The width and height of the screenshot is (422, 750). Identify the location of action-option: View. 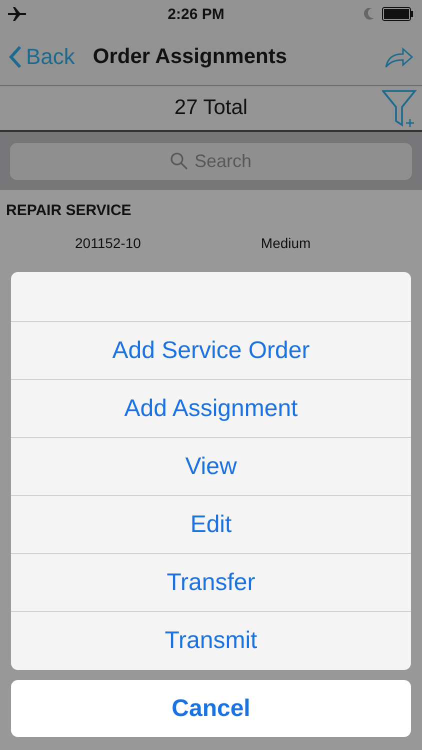
(211, 467).